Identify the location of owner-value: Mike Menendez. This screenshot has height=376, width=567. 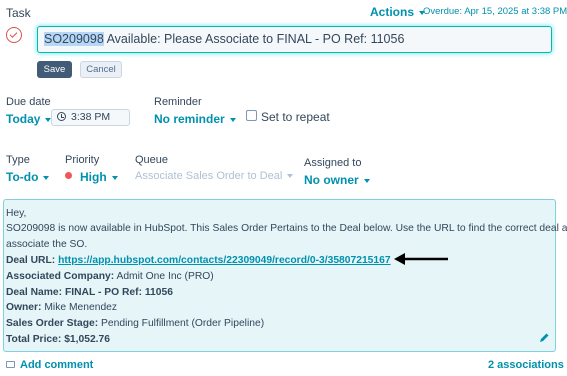
(81, 307).